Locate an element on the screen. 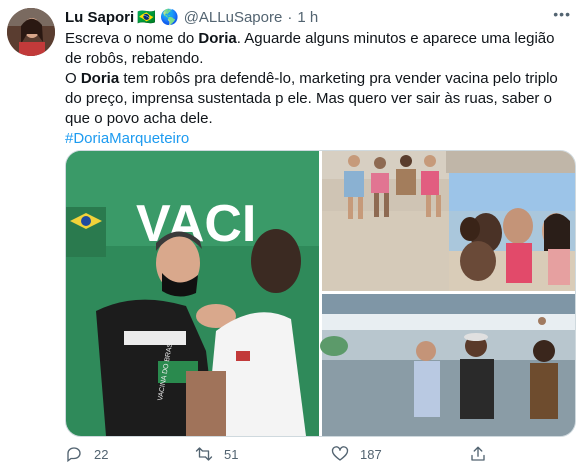 This screenshot has width=585, height=469. share-icon is located at coordinates (478, 453).